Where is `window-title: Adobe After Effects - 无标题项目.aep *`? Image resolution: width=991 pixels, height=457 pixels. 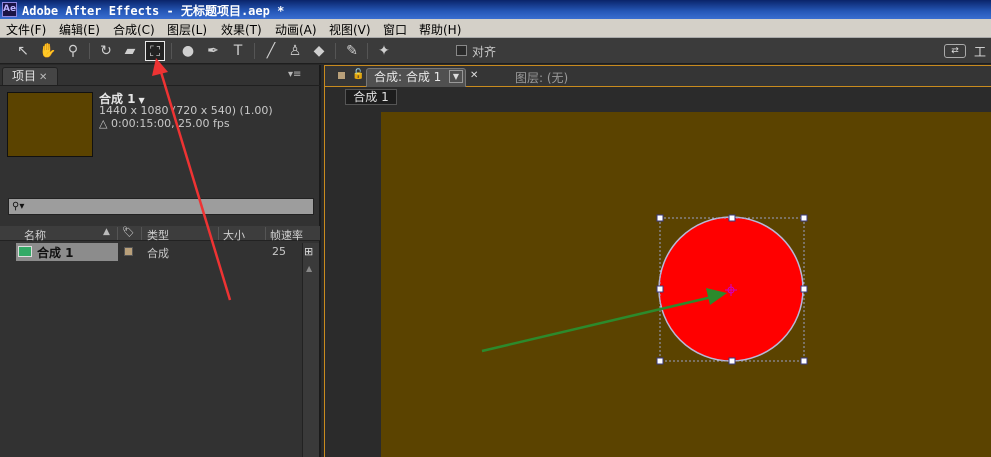
window-title: Adobe After Effects - 无标题项目.aep * is located at coordinates (153, 11).